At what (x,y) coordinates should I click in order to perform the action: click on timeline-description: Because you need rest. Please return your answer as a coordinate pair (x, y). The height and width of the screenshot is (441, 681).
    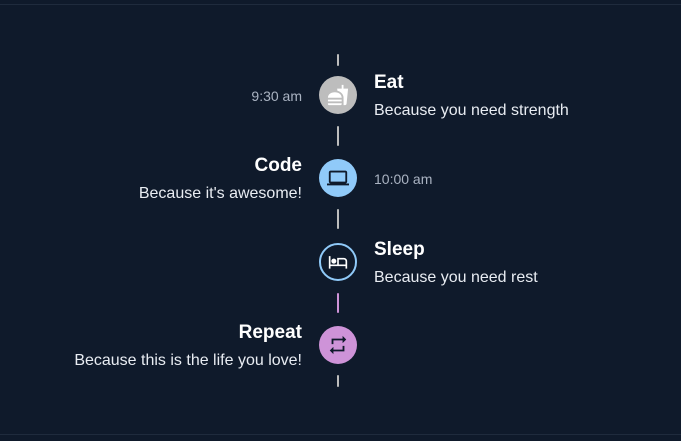
    Looking at the image, I should click on (456, 277).